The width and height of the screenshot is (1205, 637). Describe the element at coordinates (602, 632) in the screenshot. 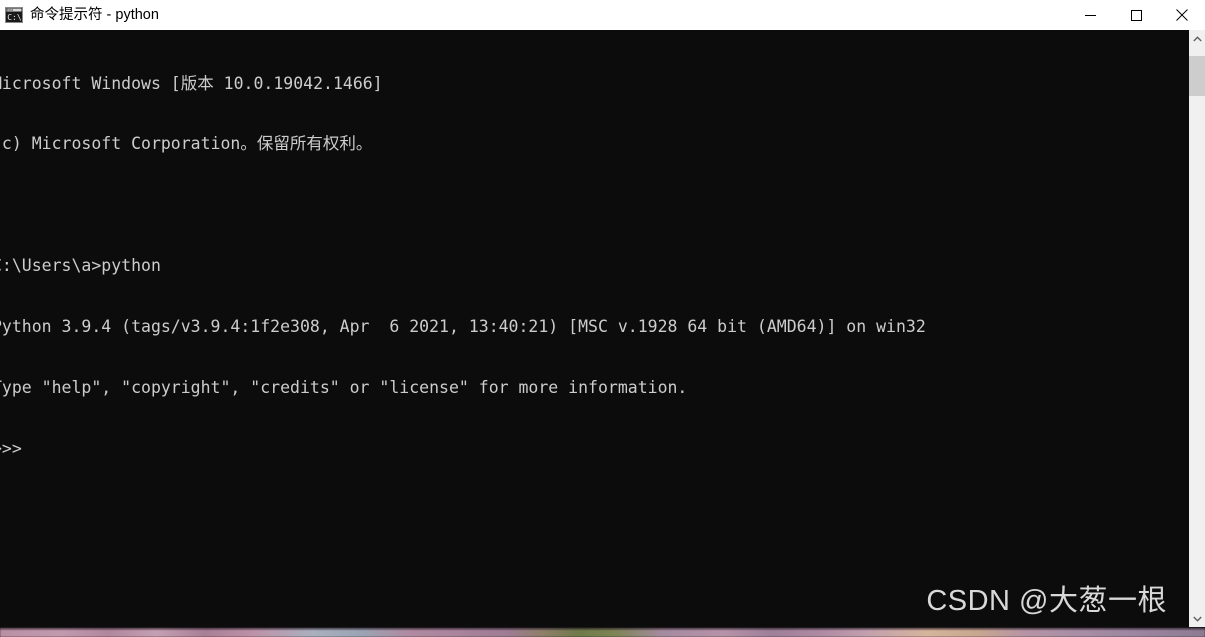

I see `desktop-background-strip` at that location.